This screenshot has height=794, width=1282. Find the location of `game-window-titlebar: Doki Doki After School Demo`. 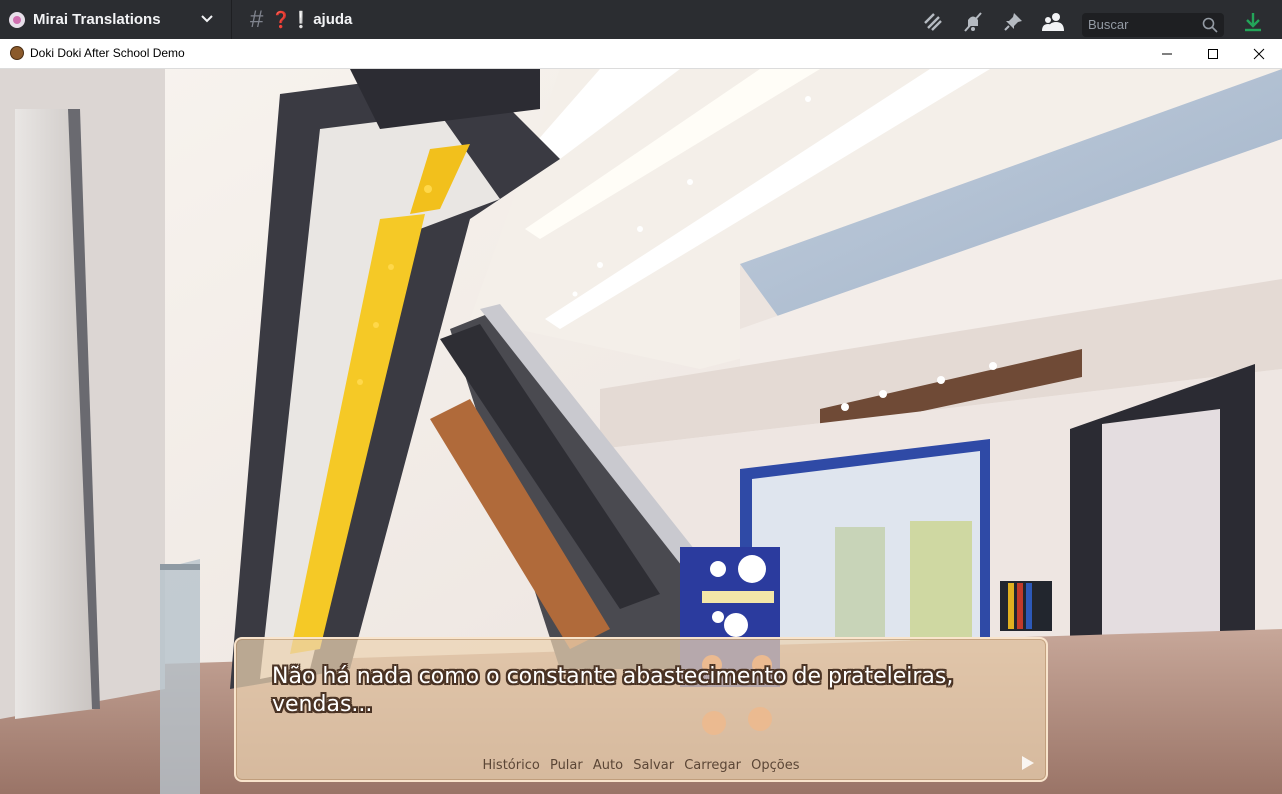

game-window-titlebar: Doki Doki After School Demo is located at coordinates (641, 54).